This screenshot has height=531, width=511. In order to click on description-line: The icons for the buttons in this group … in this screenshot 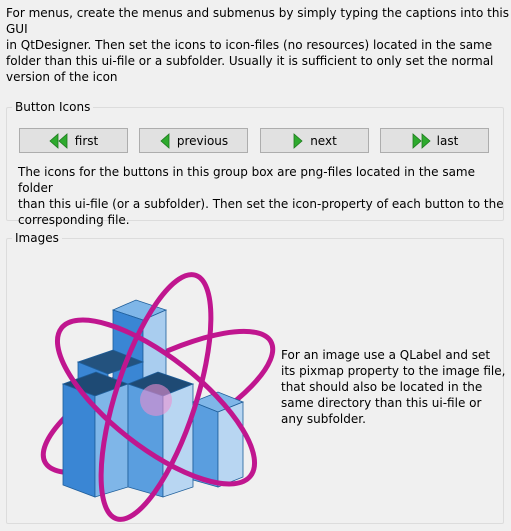, I will do `click(247, 180)`.